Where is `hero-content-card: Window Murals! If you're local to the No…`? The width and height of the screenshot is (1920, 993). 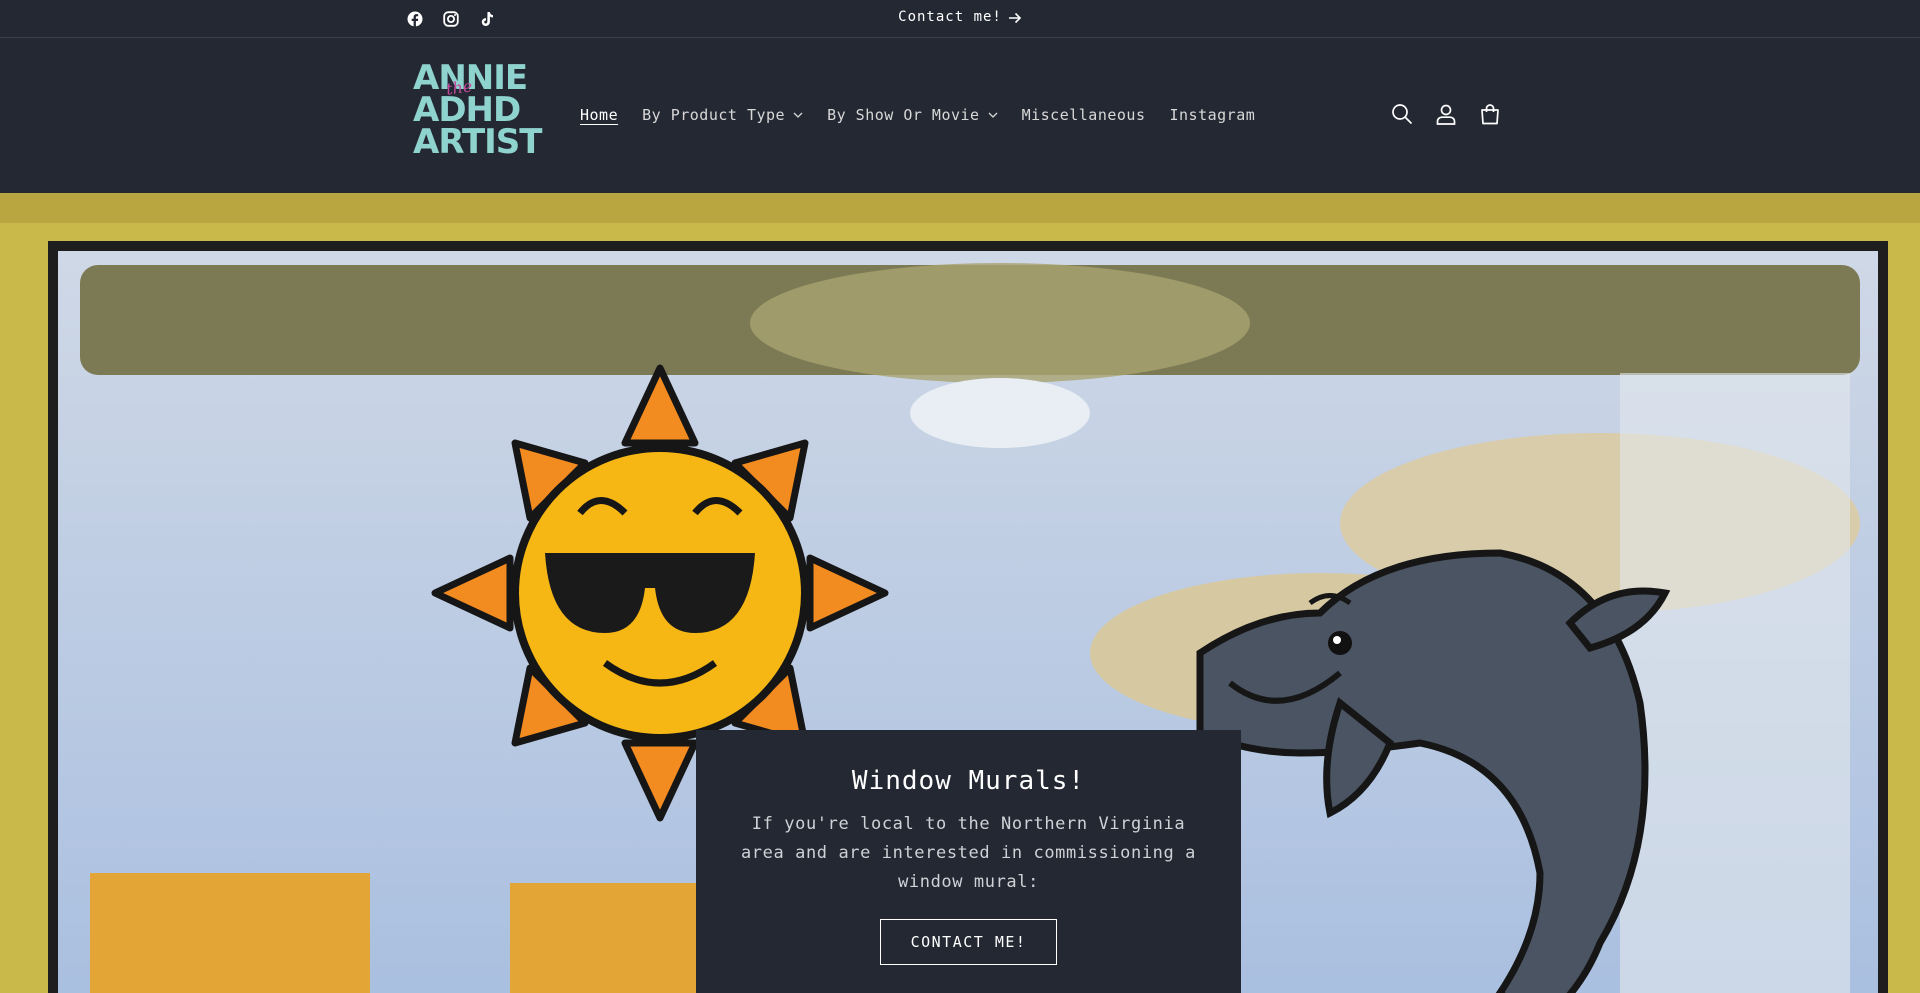
hero-content-card: Window Murals! If you're local to the No… is located at coordinates (968, 861).